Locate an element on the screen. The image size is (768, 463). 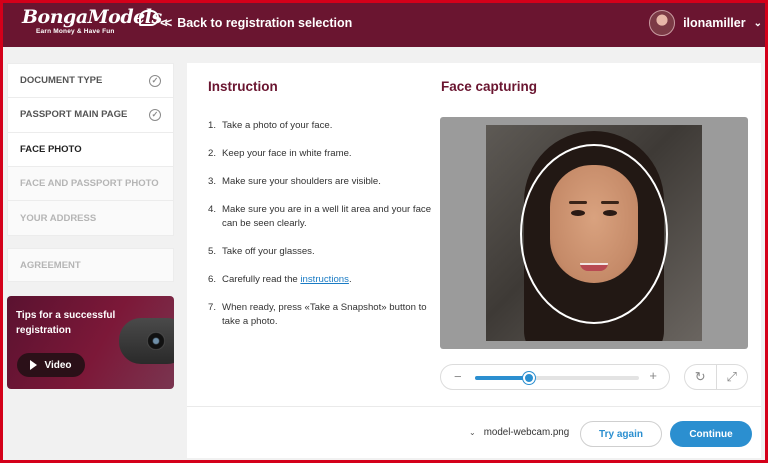
zoom-slider: − + is located at coordinates (555, 377).